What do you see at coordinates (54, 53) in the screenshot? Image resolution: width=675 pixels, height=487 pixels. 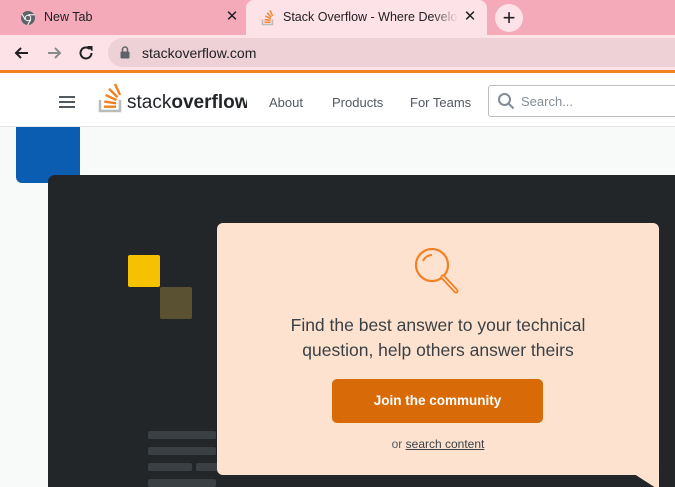 I see `forward-arrow-icon` at bounding box center [54, 53].